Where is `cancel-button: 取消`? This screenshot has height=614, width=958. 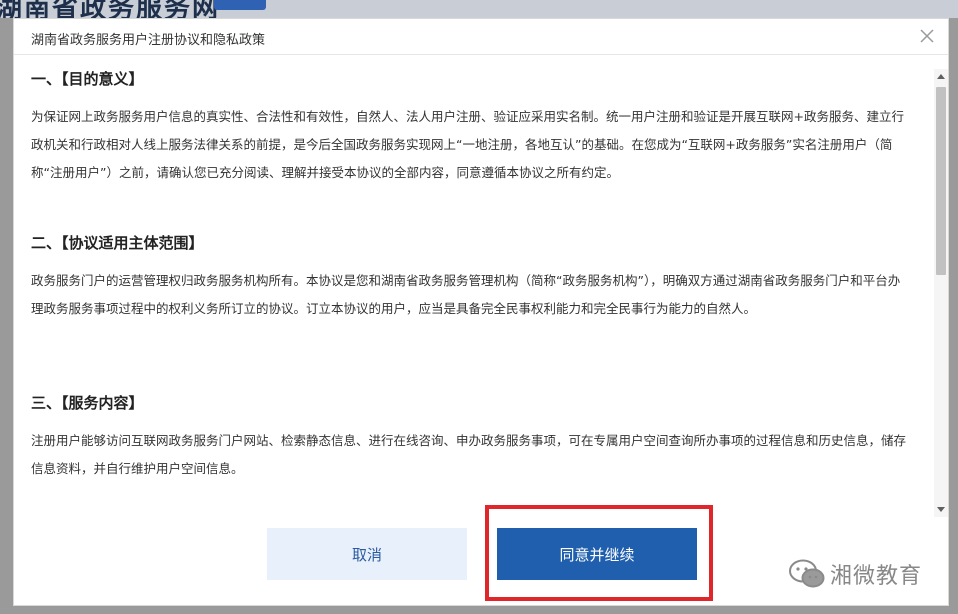
cancel-button: 取消 is located at coordinates (367, 554).